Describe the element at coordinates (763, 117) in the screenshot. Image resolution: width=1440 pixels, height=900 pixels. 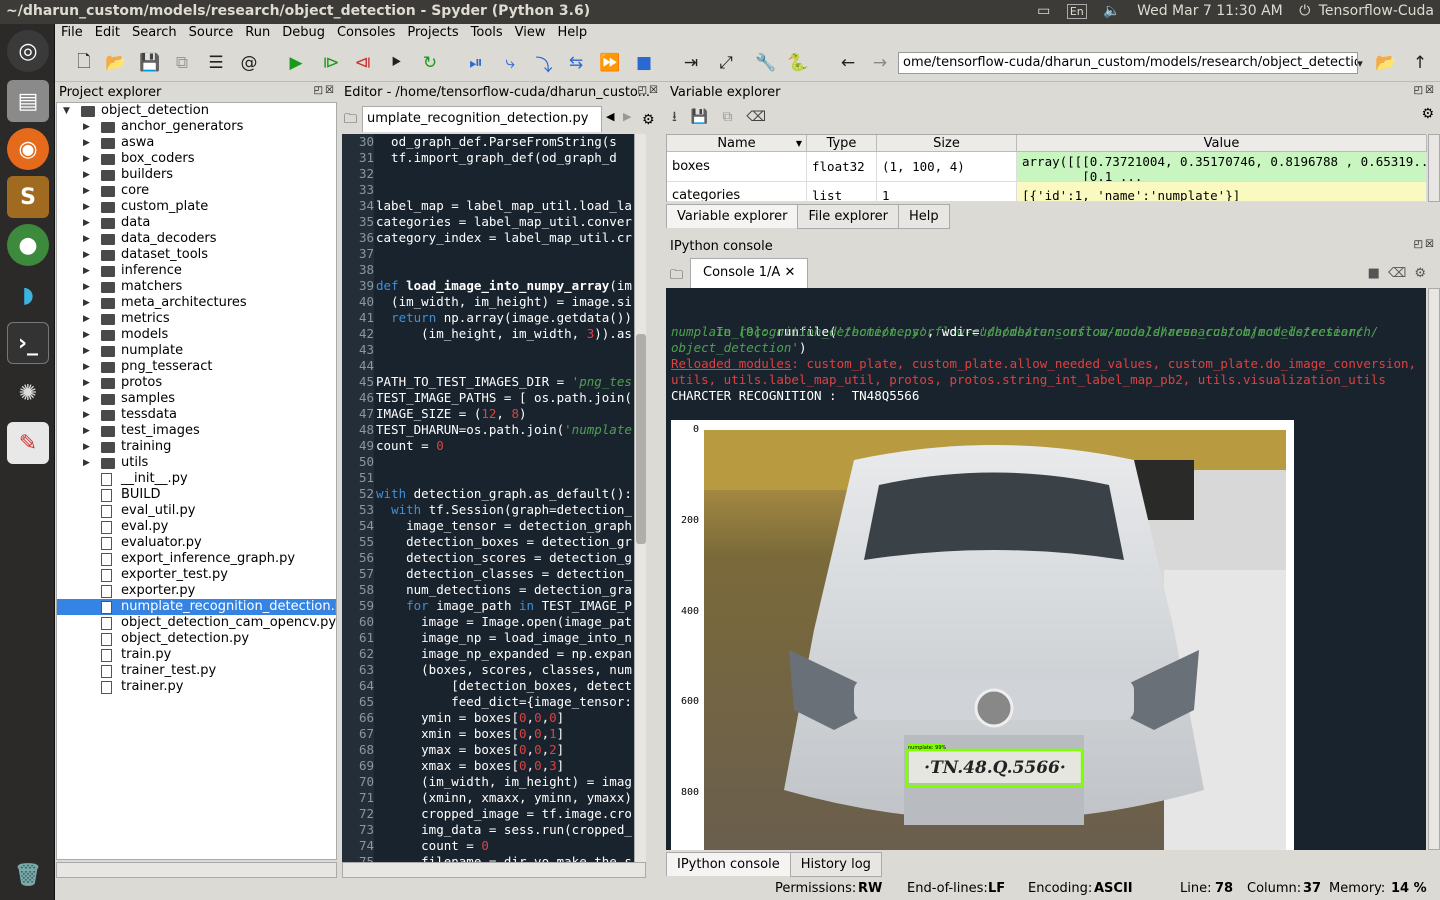
I see `erase-icon: ⌫` at that location.